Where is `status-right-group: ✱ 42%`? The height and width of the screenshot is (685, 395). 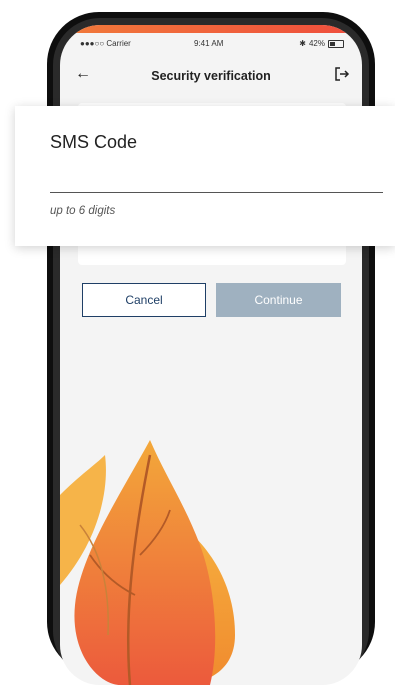 status-right-group: ✱ 42% is located at coordinates (321, 43).